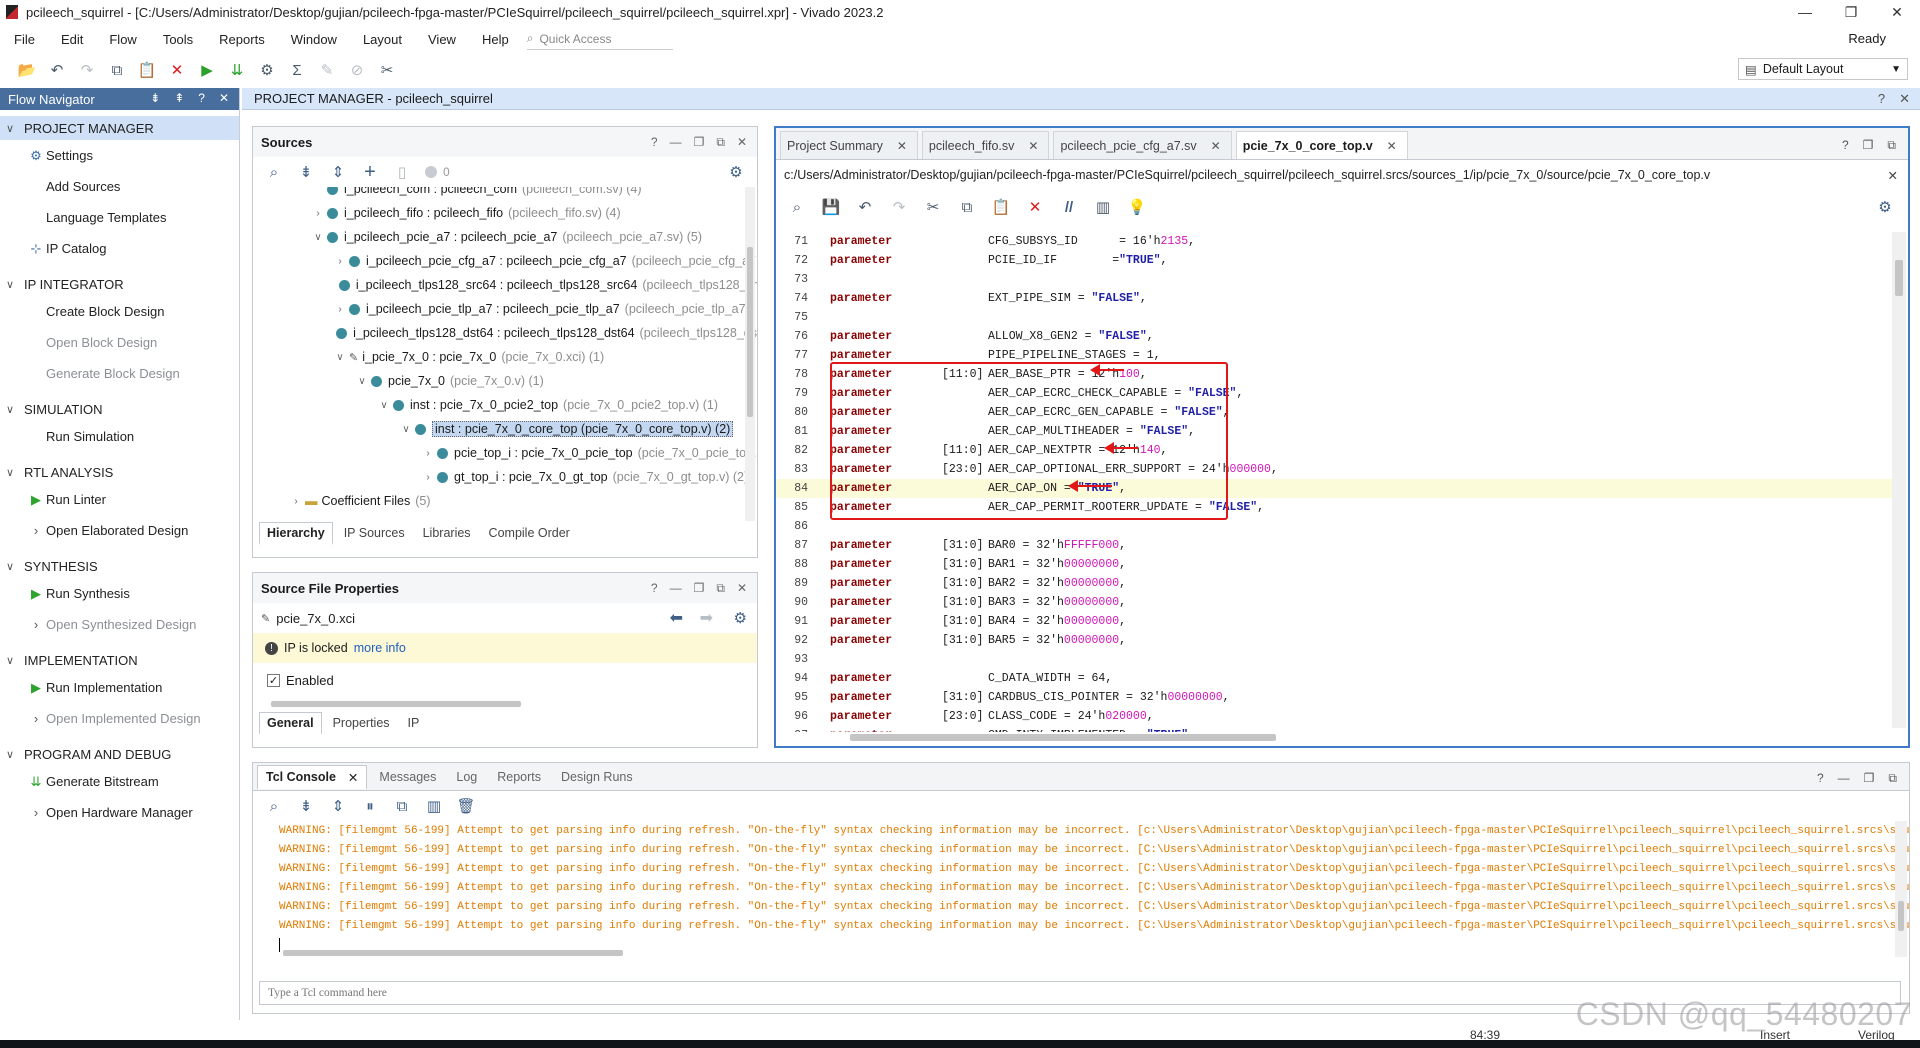 The image size is (1920, 1048). I want to click on settings-gear-icon: ⚙, so click(267, 70).